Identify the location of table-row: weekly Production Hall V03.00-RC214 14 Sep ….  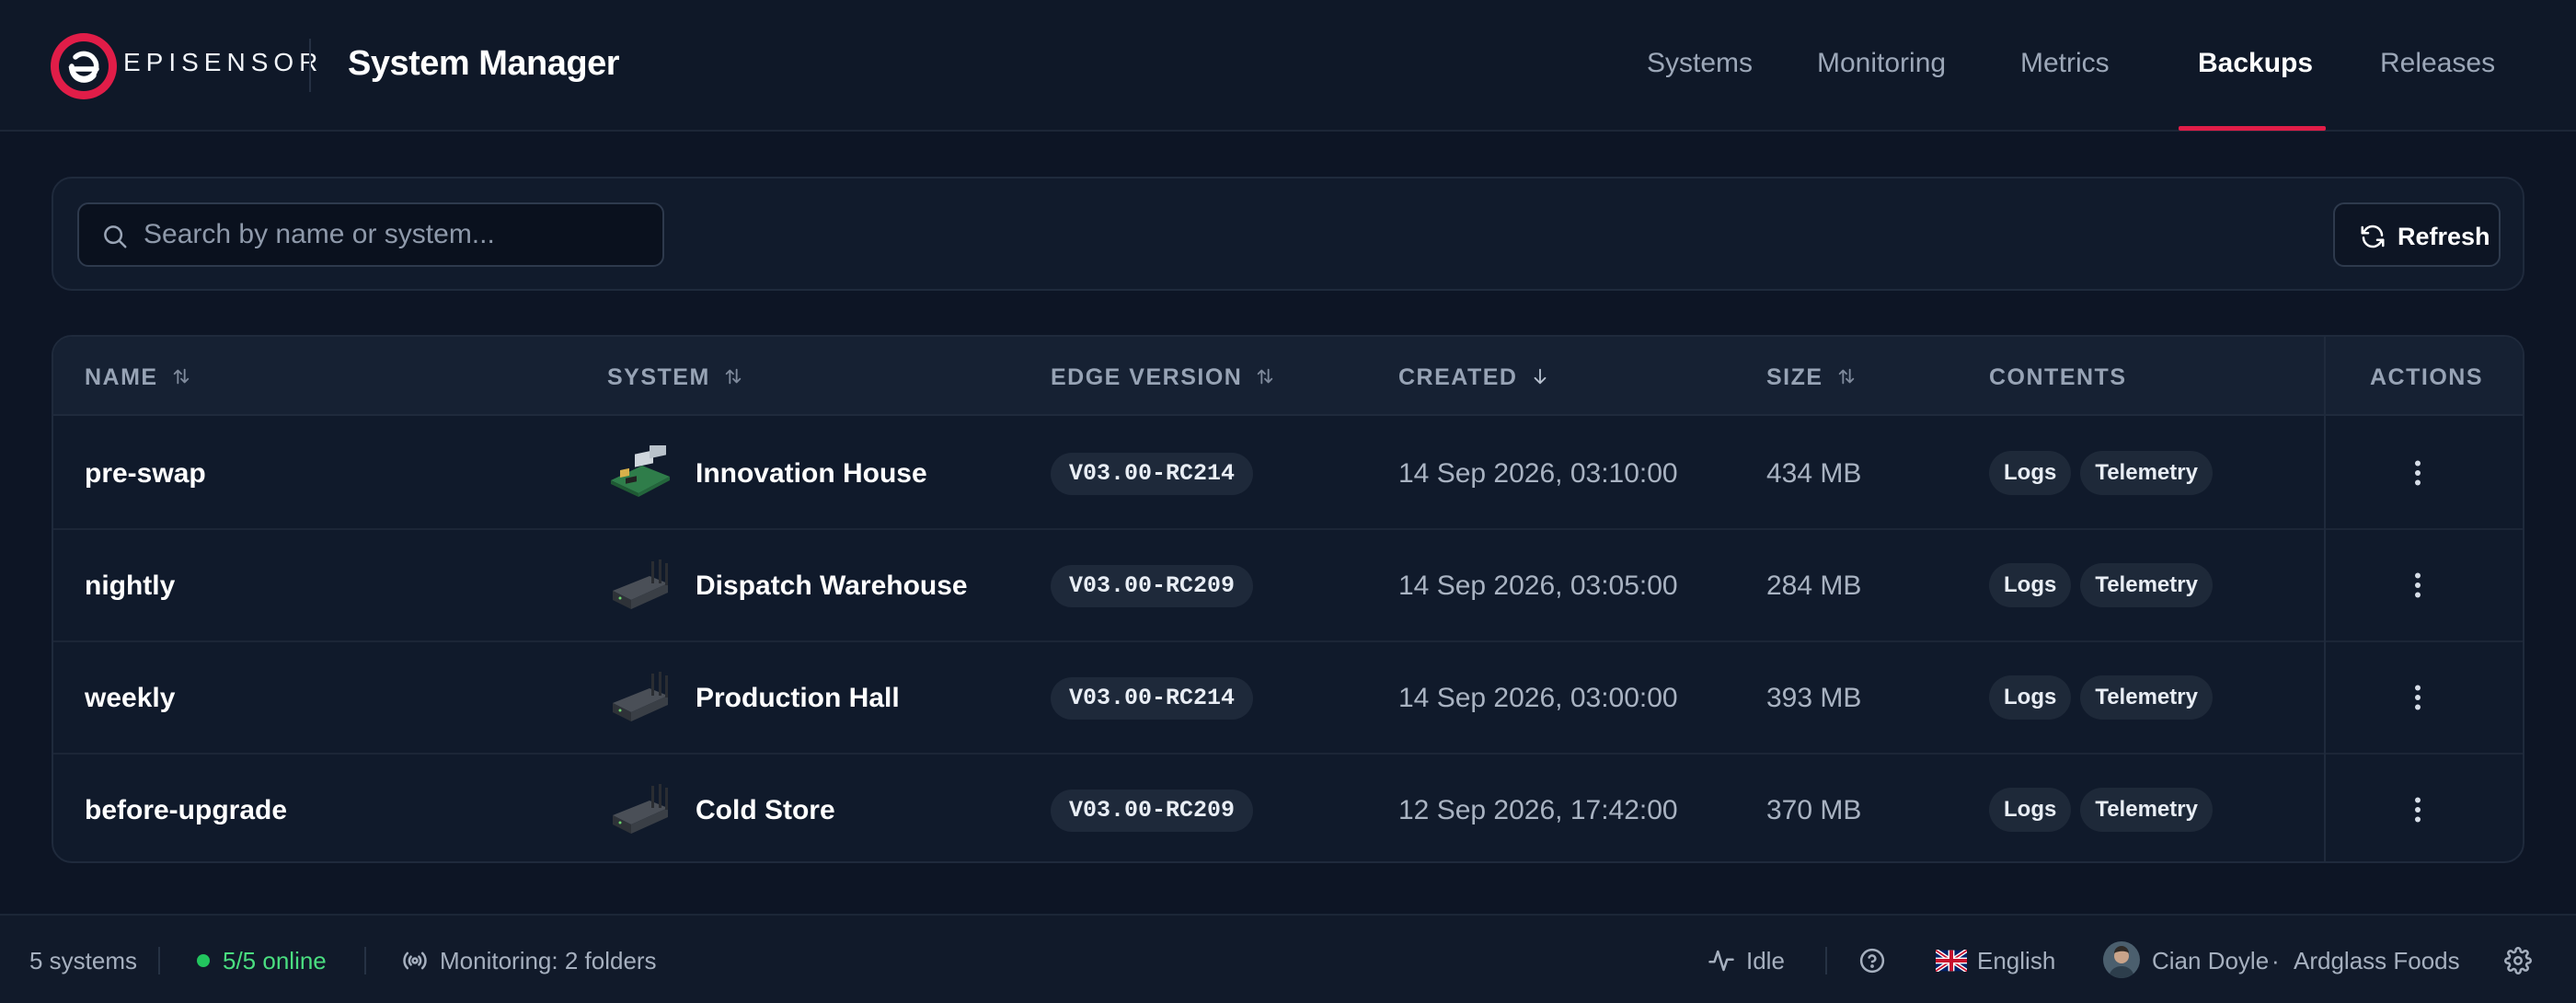
(1288, 698).